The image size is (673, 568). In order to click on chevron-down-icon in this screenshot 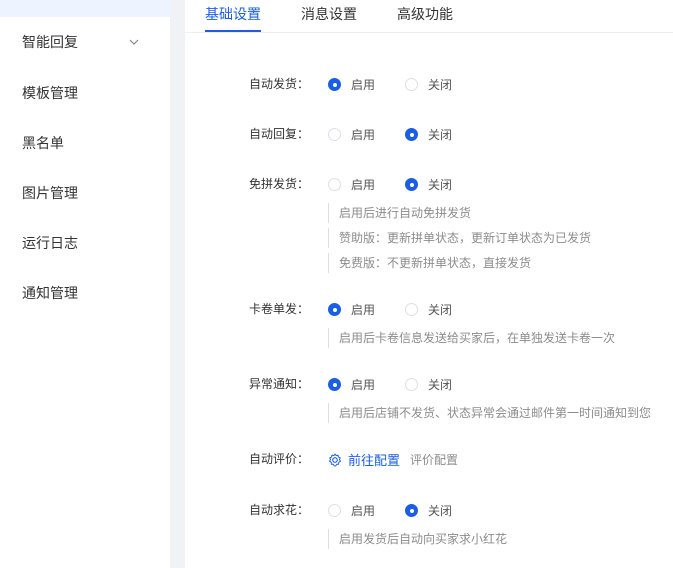, I will do `click(134, 42)`.